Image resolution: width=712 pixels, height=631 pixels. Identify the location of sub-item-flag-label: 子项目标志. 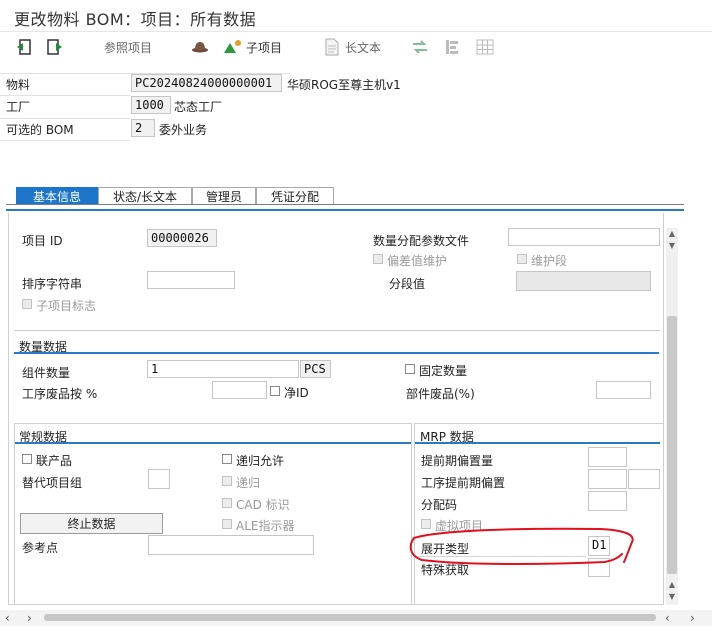
(66, 306).